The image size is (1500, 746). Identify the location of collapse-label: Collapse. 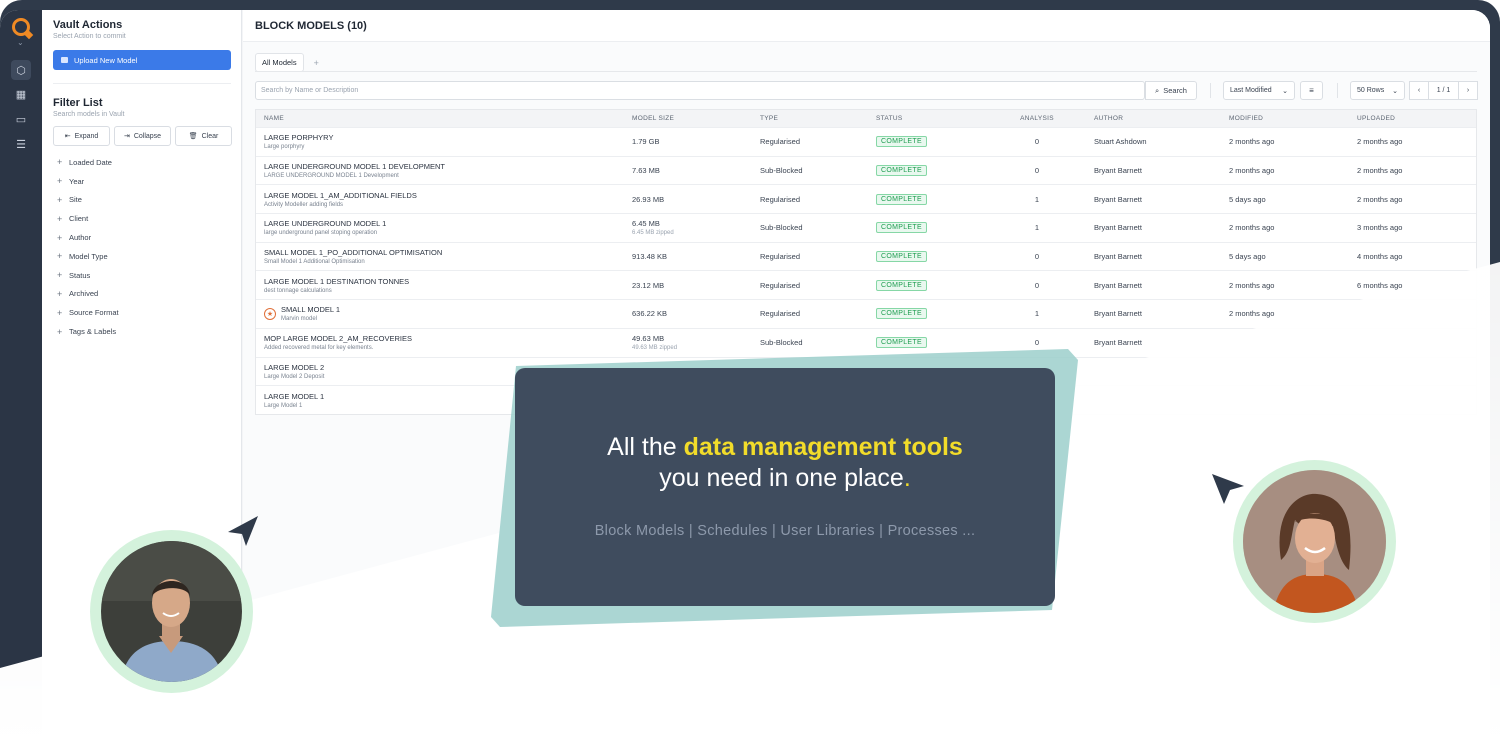
(147, 136).